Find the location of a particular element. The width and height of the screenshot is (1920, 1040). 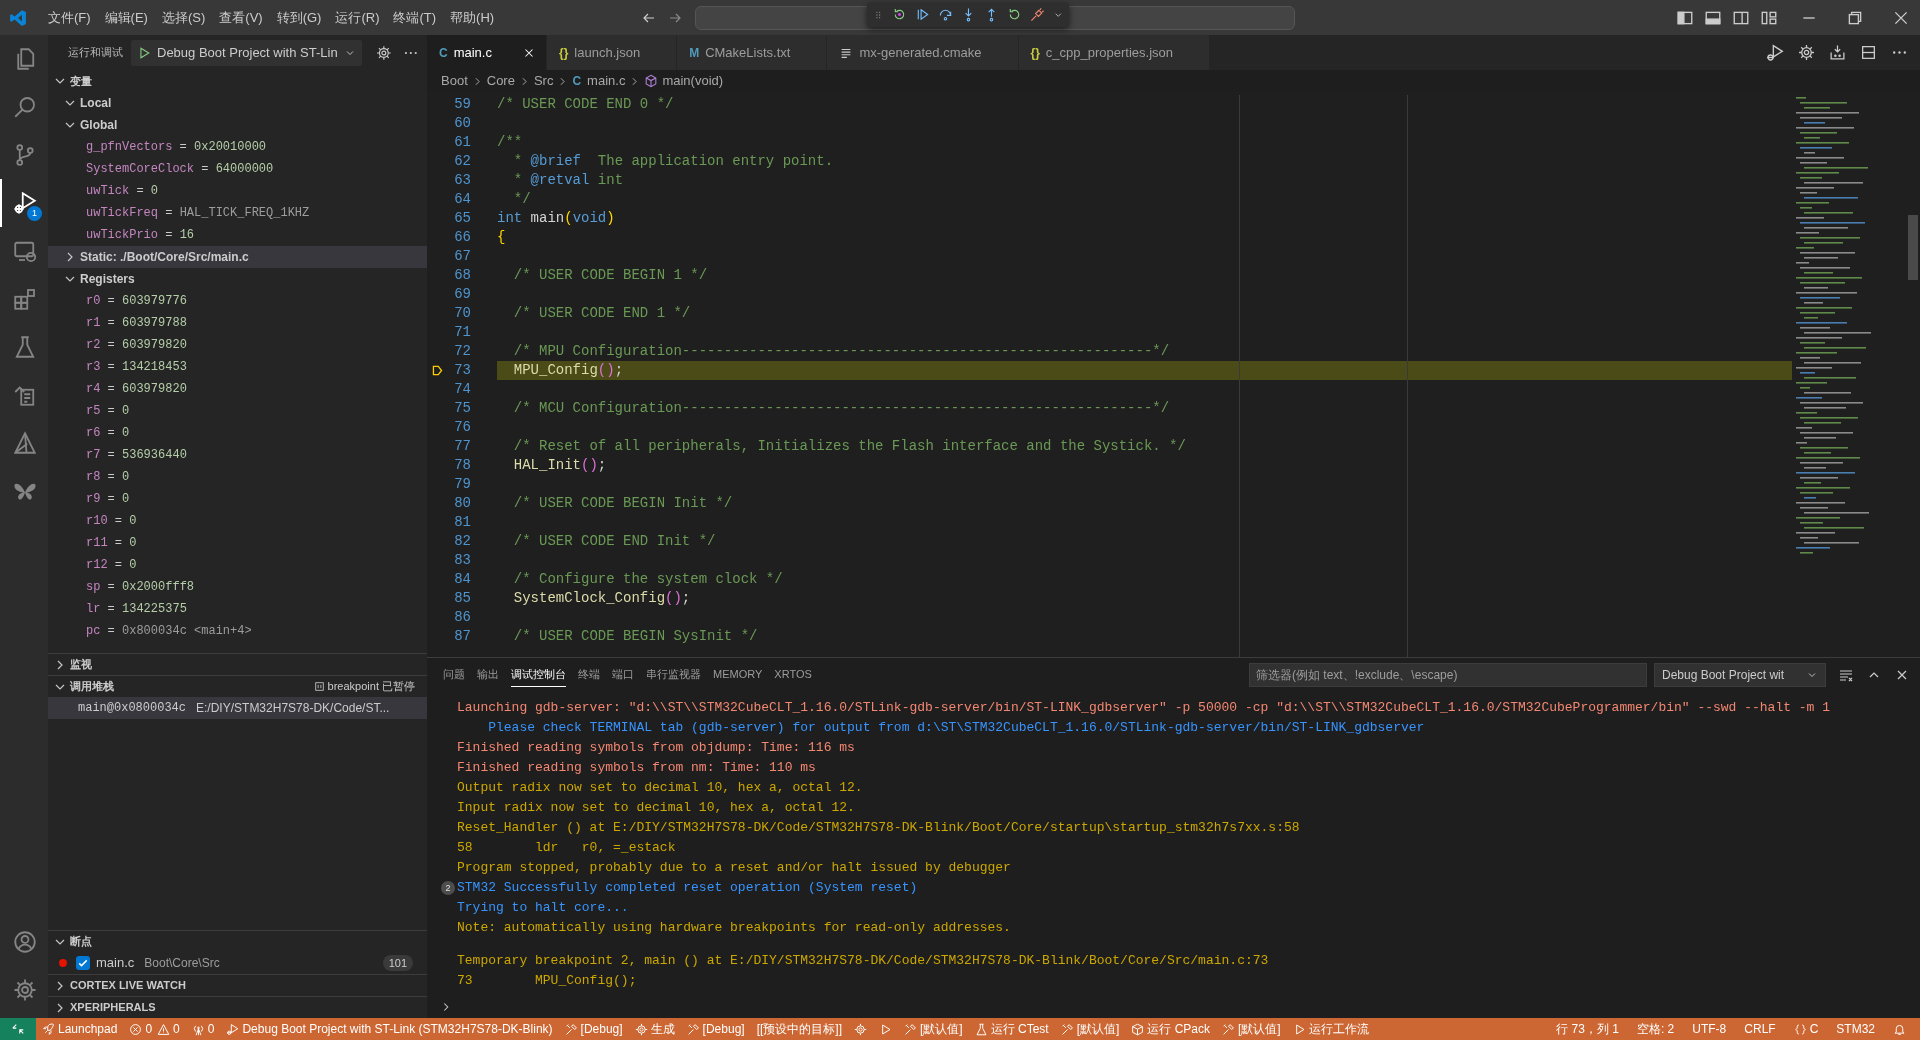

download-icon is located at coordinates (1837, 52).